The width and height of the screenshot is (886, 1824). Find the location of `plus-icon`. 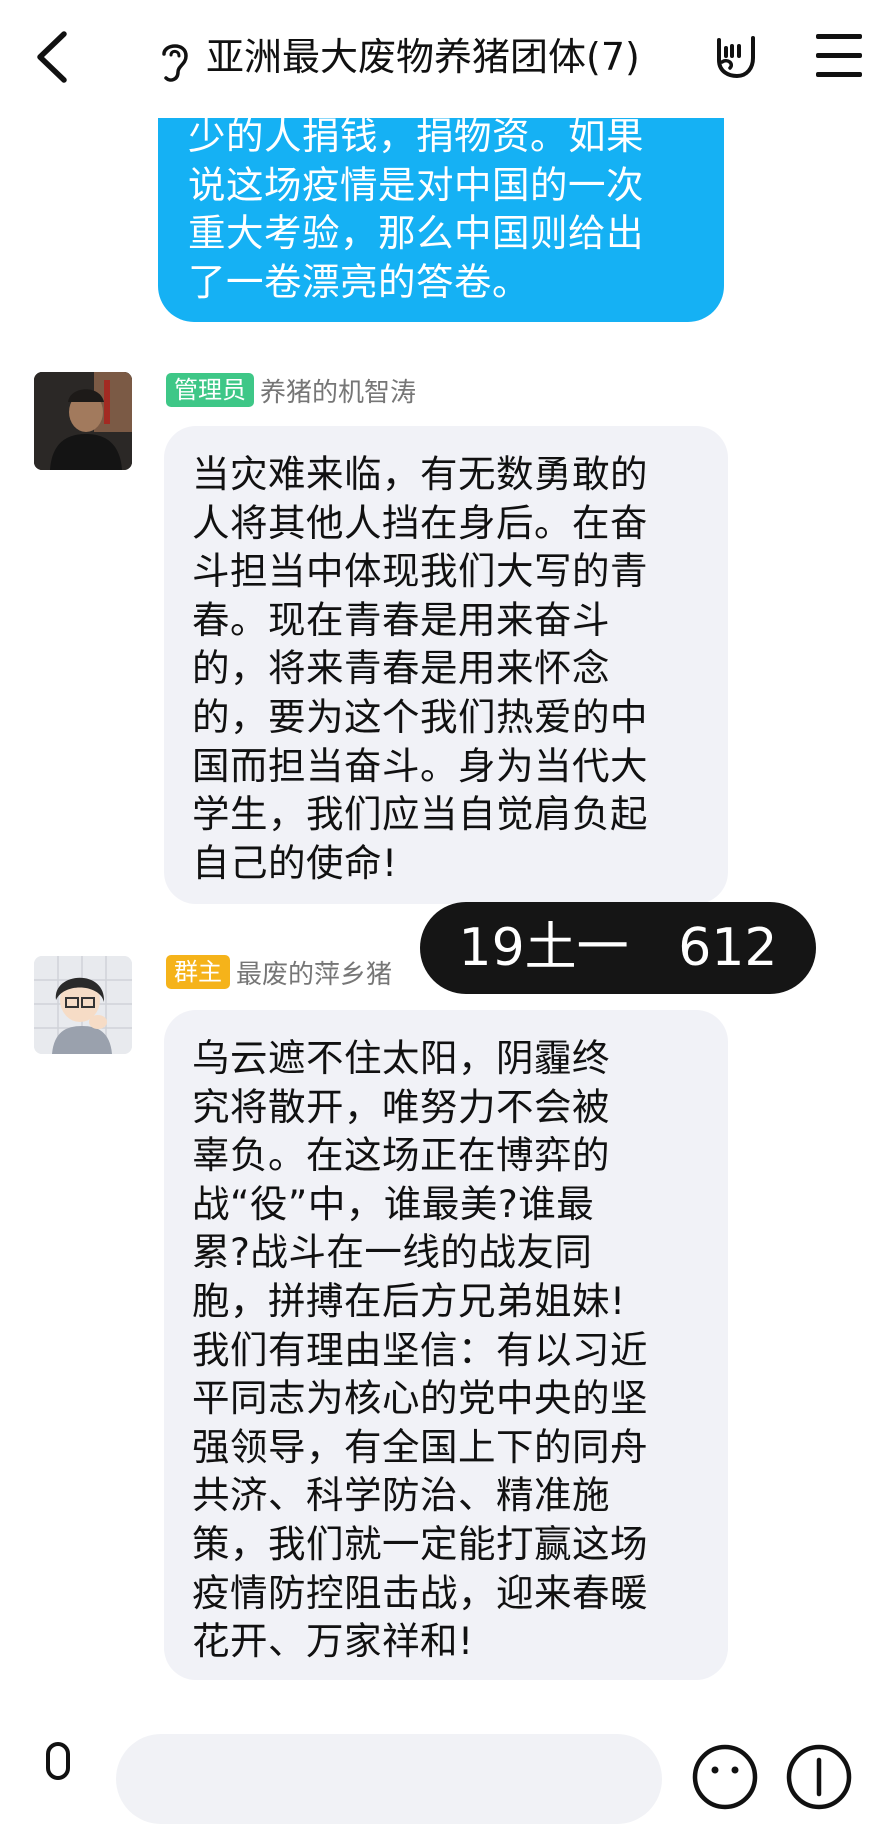

plus-icon is located at coordinates (819, 1777).